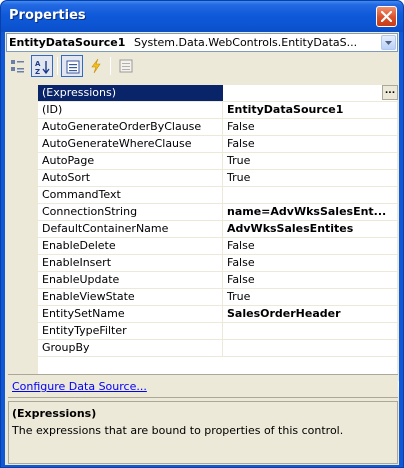  I want to click on property-name: EnableUpdate, so click(130, 280).